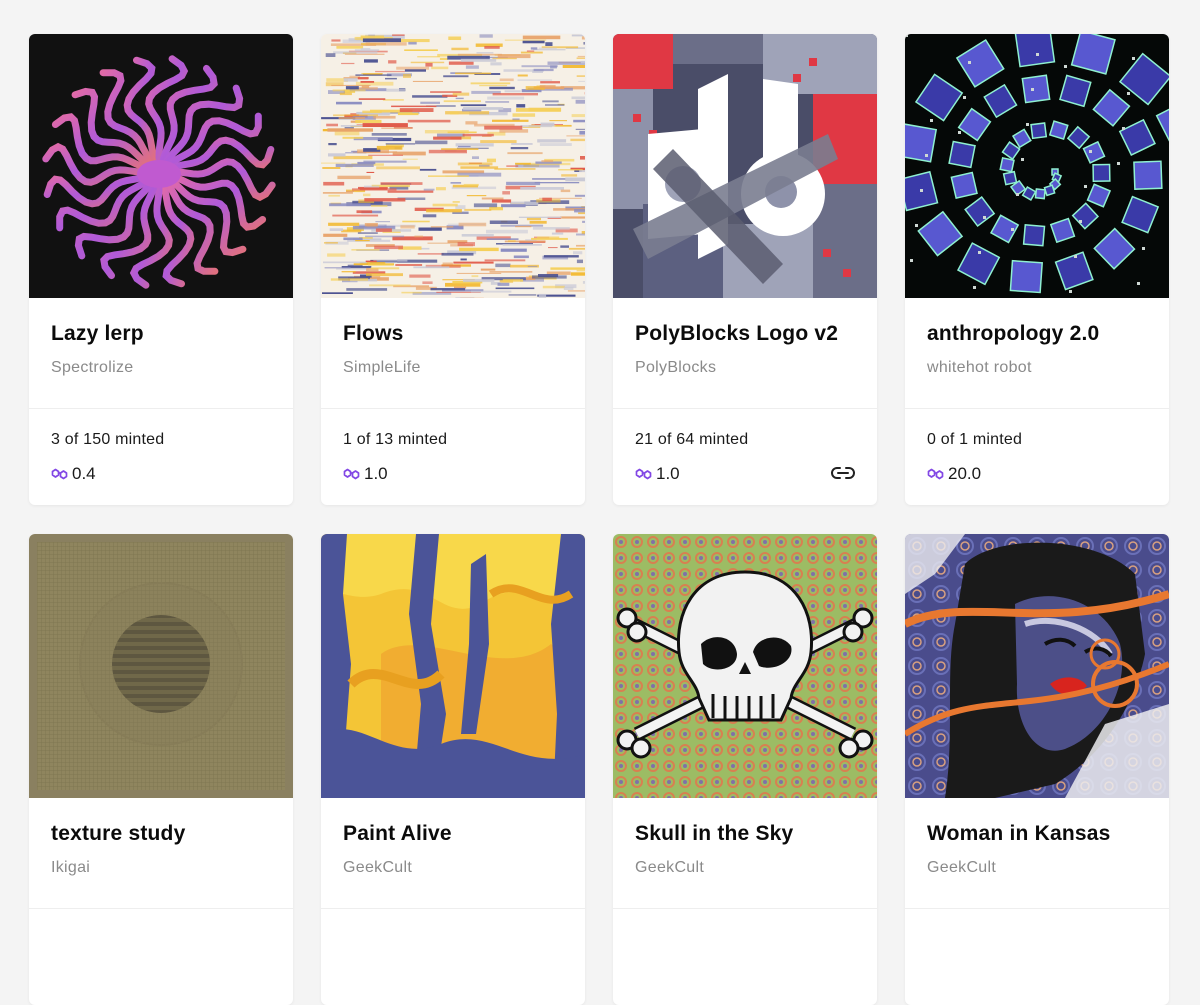  What do you see at coordinates (745, 334) in the screenshot?
I see `artwork-title: PolyBlocks Logo v2` at bounding box center [745, 334].